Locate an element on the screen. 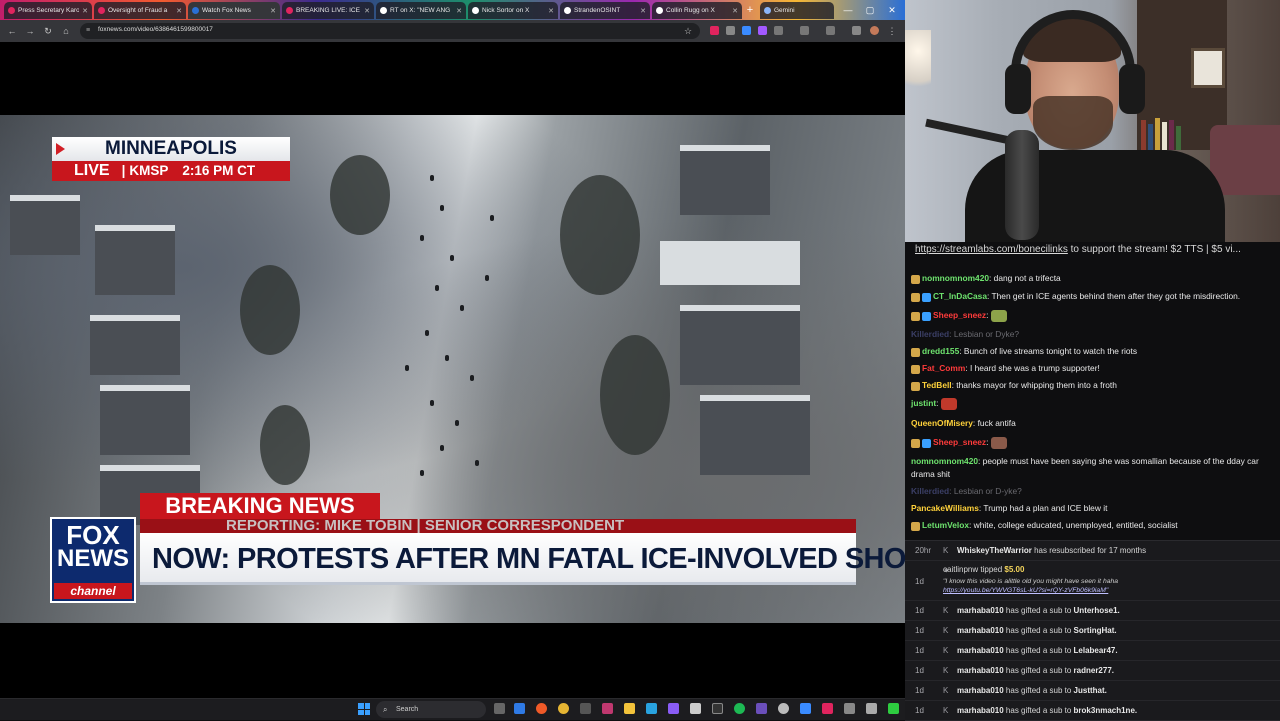  edge-icon is located at coordinates (519, 708).